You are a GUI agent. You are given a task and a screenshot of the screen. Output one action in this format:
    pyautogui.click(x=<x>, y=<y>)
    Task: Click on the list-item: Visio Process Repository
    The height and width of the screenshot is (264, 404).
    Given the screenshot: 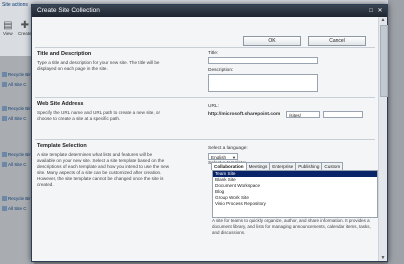 What is the action you would take?
    pyautogui.click(x=295, y=204)
    